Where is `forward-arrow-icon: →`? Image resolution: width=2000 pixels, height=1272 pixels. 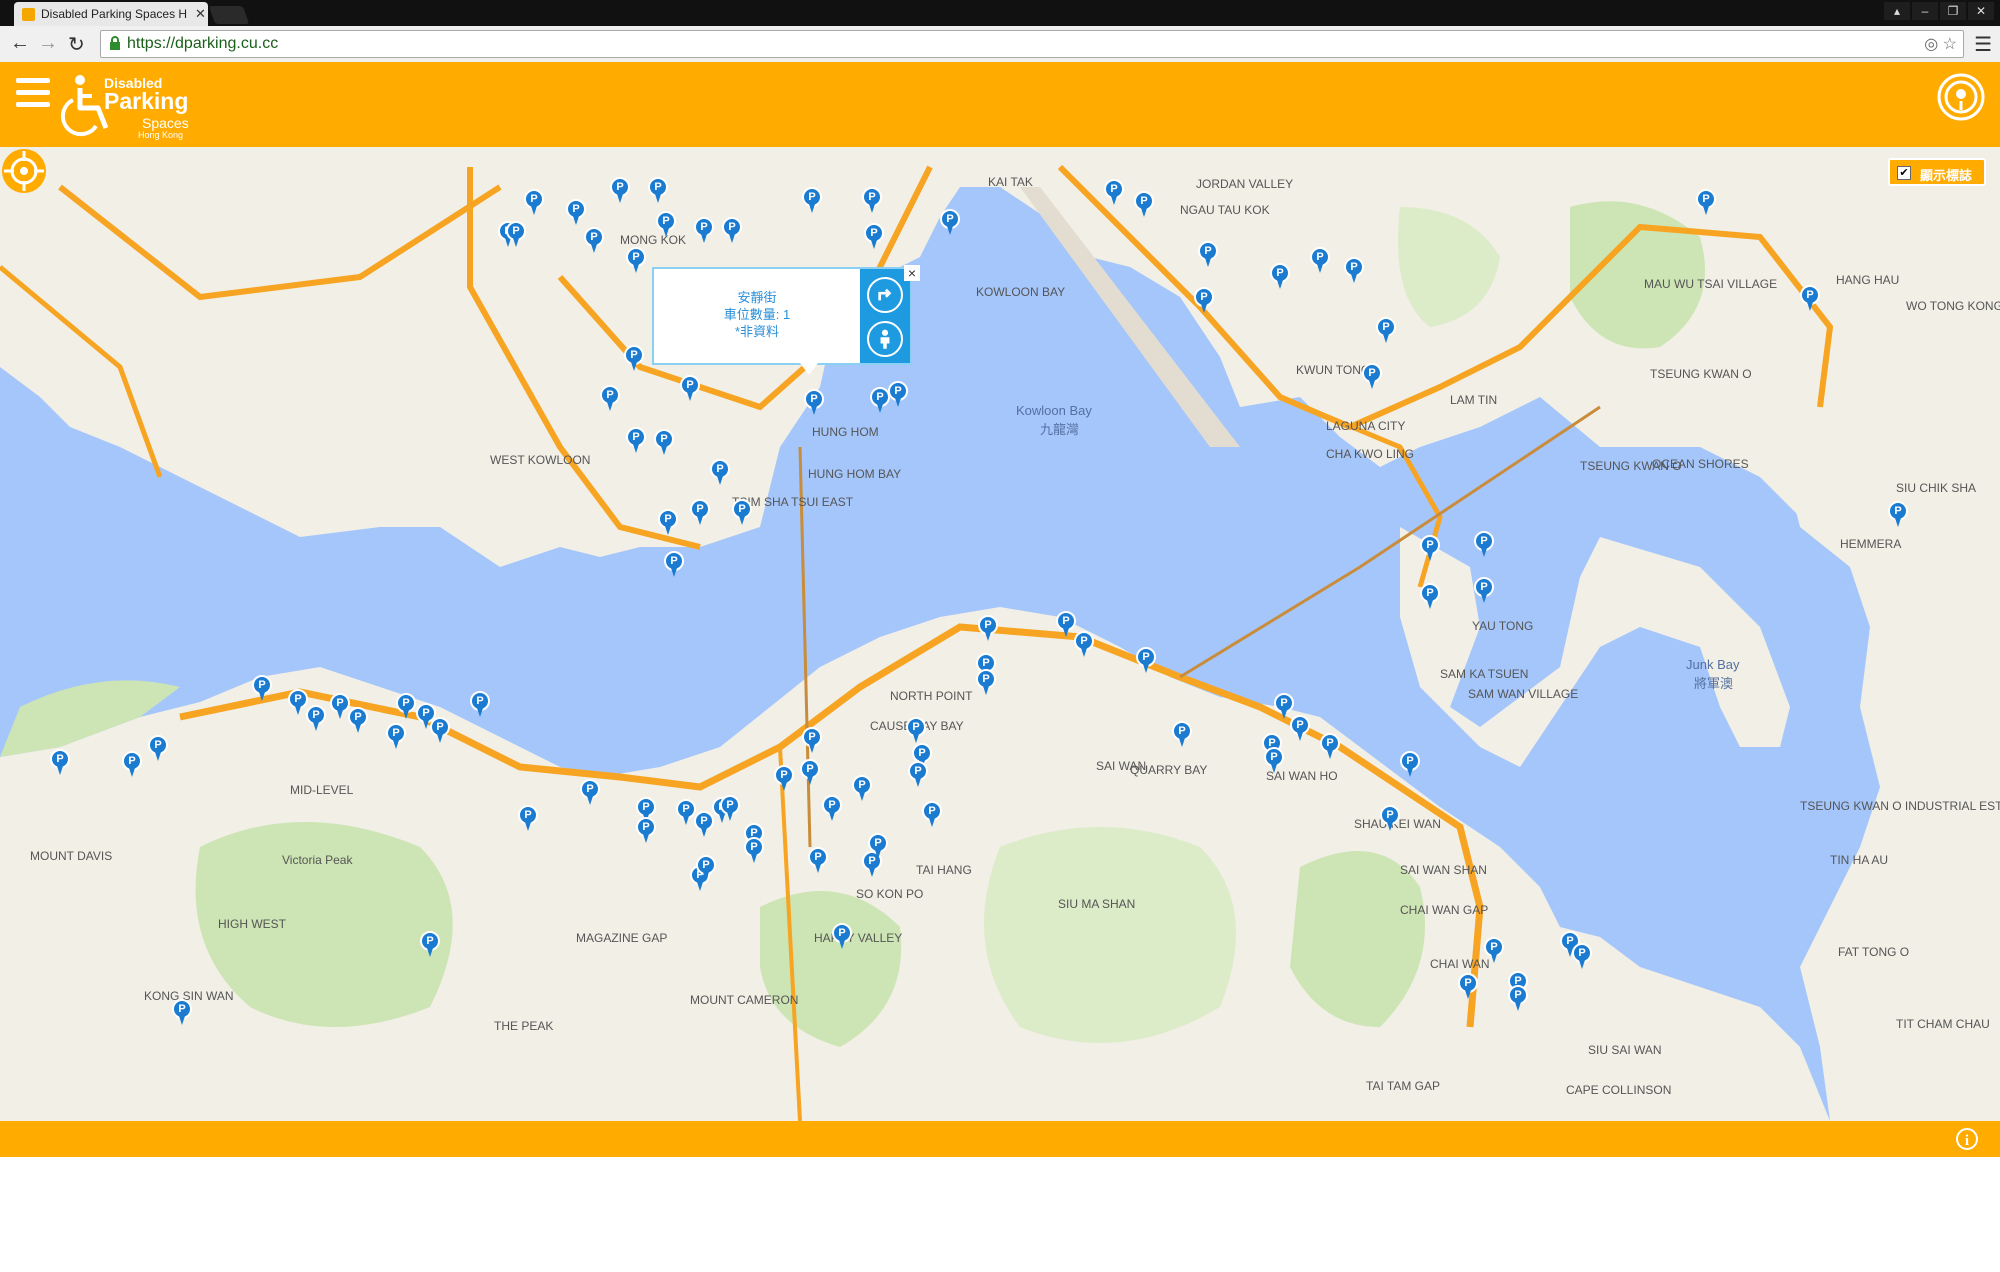 forward-arrow-icon: → is located at coordinates (48, 43).